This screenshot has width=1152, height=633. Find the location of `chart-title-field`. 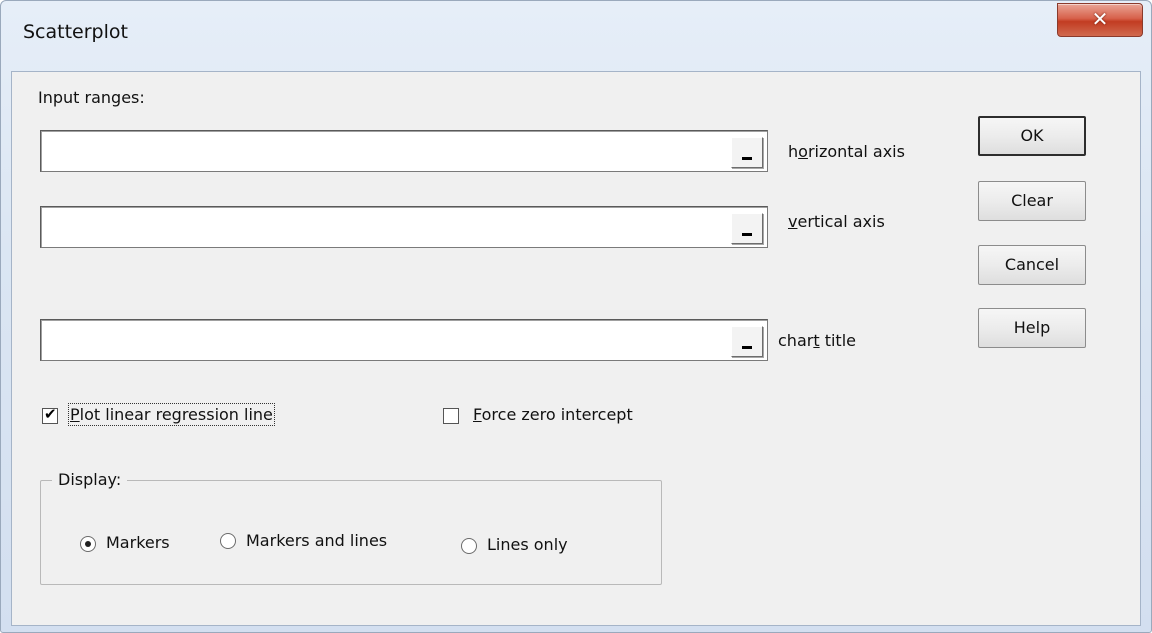

chart-title-field is located at coordinates (404, 340).